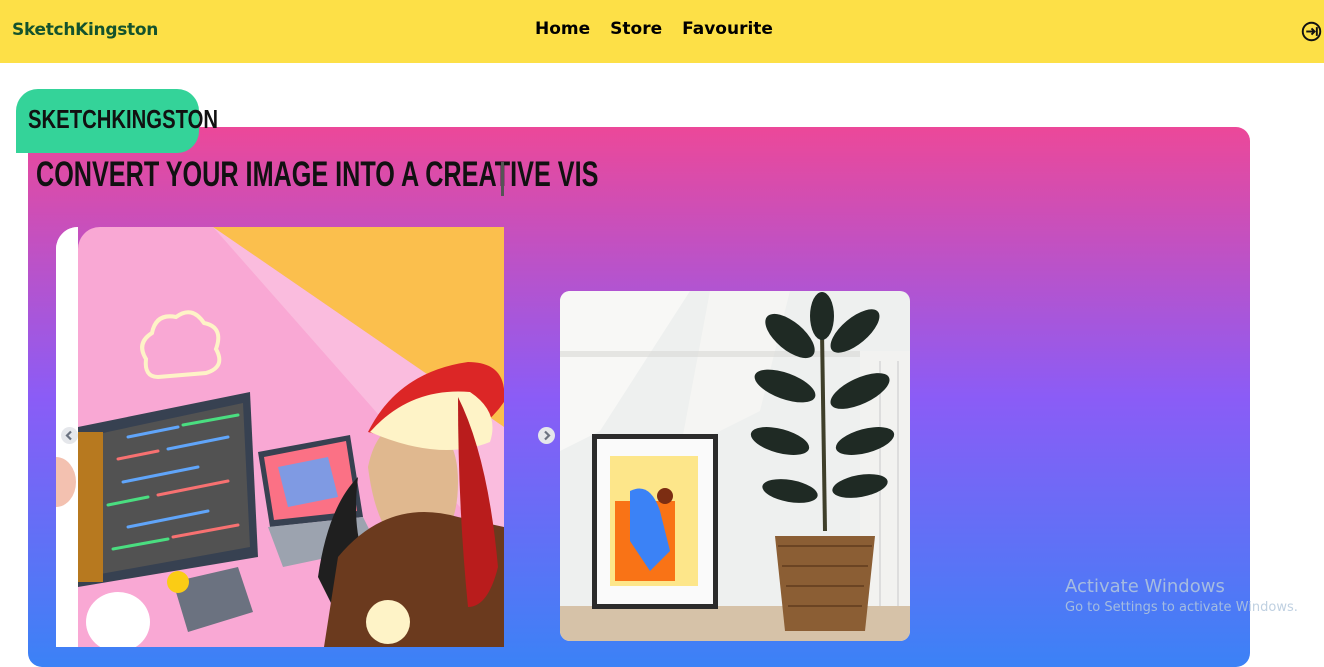  What do you see at coordinates (123, 119) in the screenshot?
I see `badge-label: SKETCHKINGSTON` at bounding box center [123, 119].